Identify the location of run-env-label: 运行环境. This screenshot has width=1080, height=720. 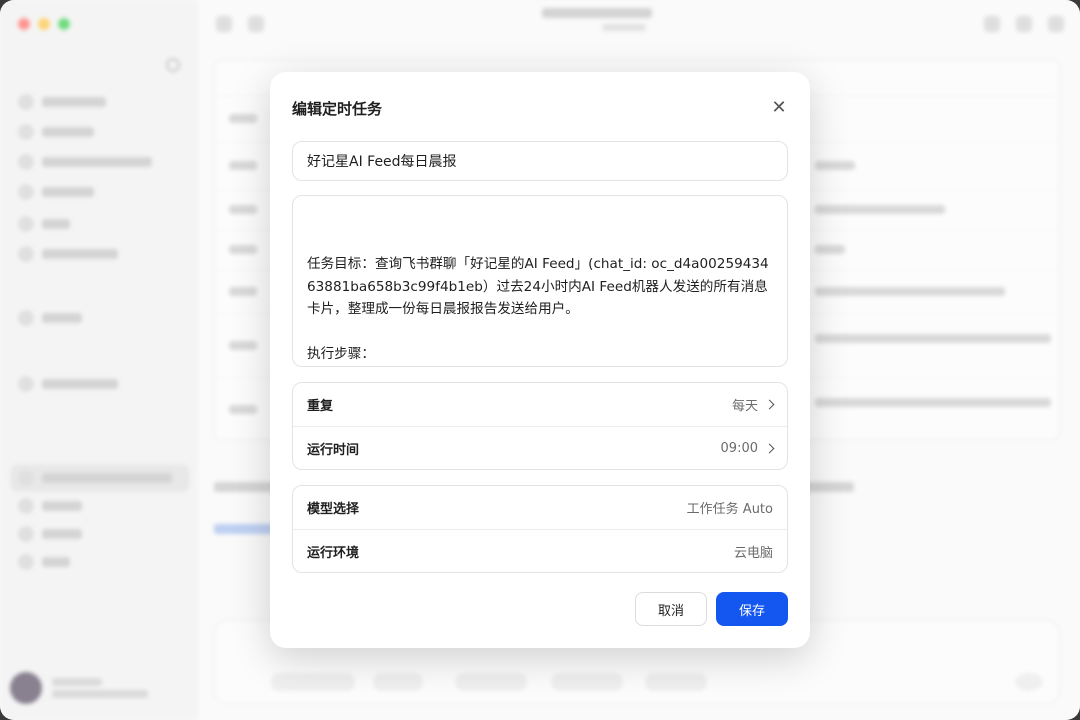
(333, 553).